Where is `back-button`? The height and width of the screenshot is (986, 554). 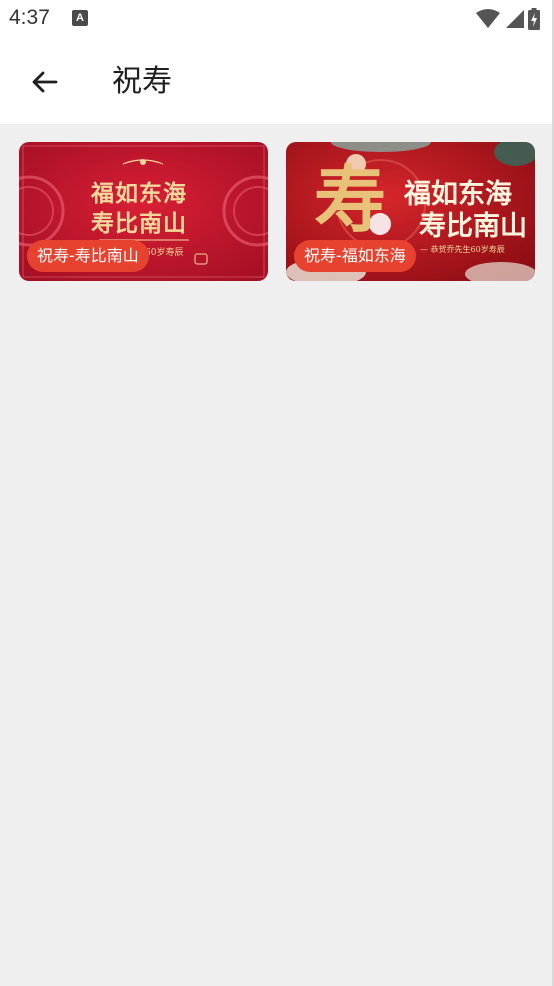 back-button is located at coordinates (44, 82).